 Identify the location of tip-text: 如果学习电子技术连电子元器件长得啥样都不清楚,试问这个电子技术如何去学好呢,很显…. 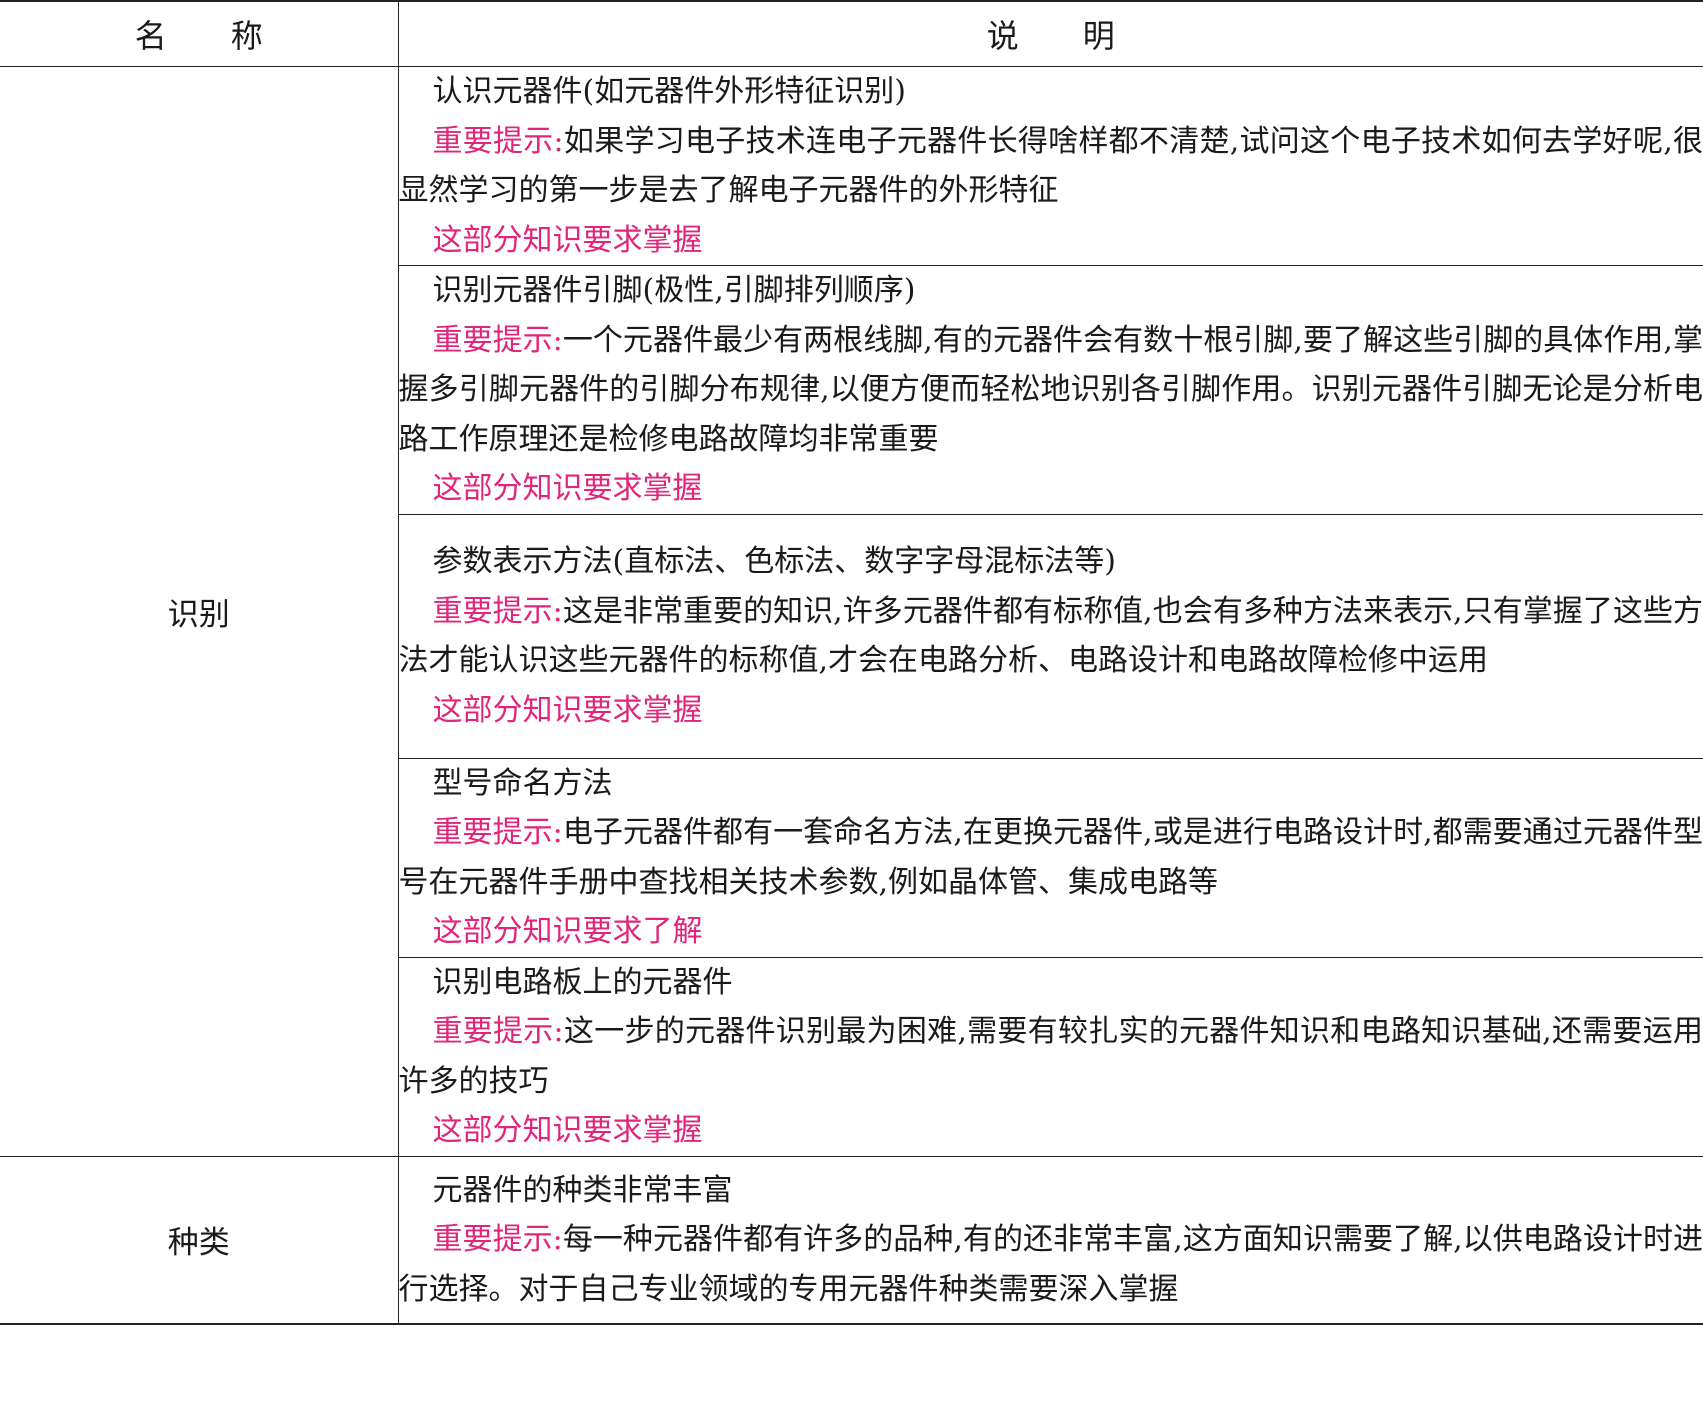
(1050, 166).